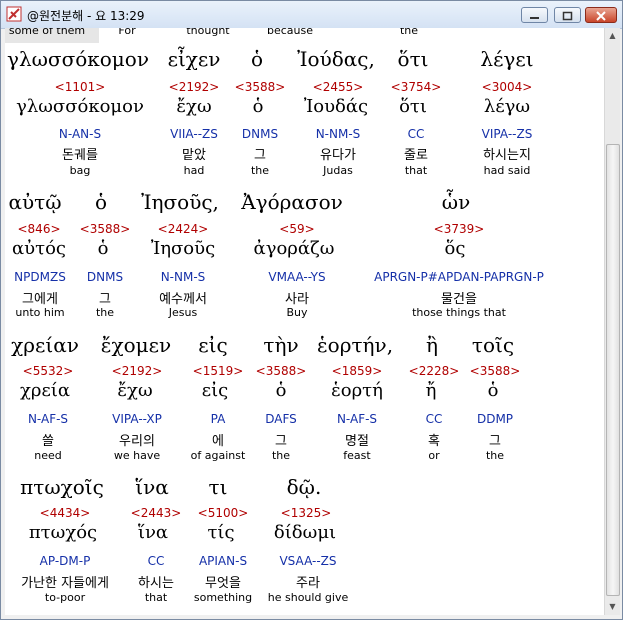 Image resolution: width=623 pixels, height=620 pixels. What do you see at coordinates (281, 455) in the screenshot?
I see `english-gloss: the` at bounding box center [281, 455].